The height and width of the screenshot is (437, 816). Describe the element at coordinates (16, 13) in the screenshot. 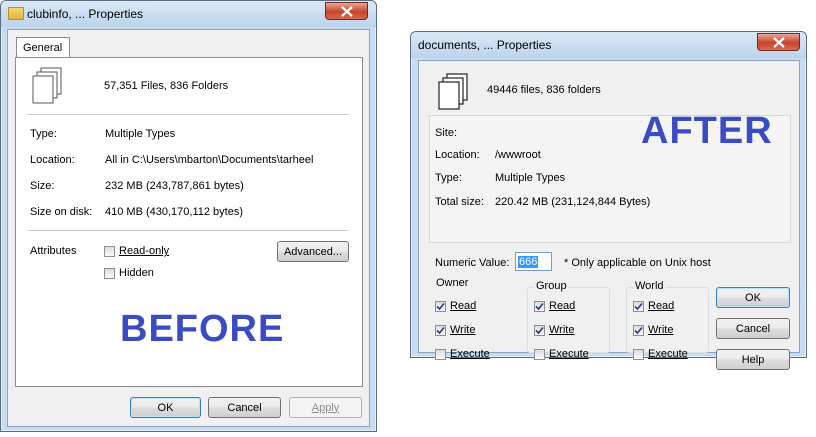

I see `folder-icon` at that location.